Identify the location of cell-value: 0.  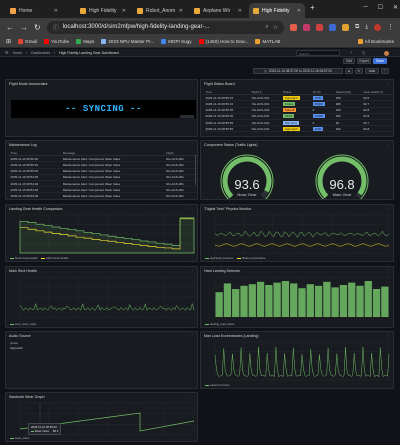
(313, 110).